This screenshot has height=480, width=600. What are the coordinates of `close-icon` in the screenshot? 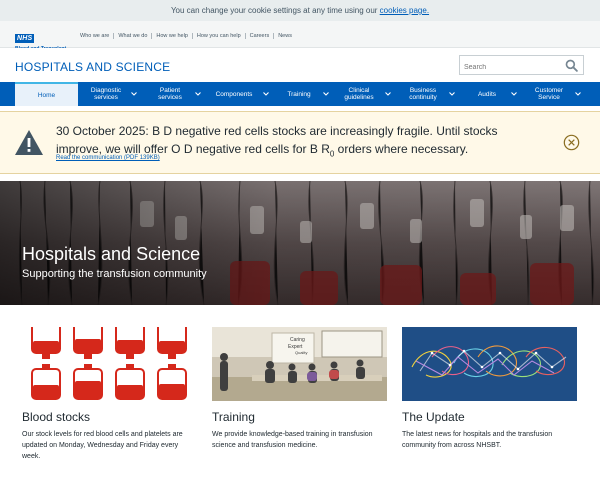 It's located at (571, 142).